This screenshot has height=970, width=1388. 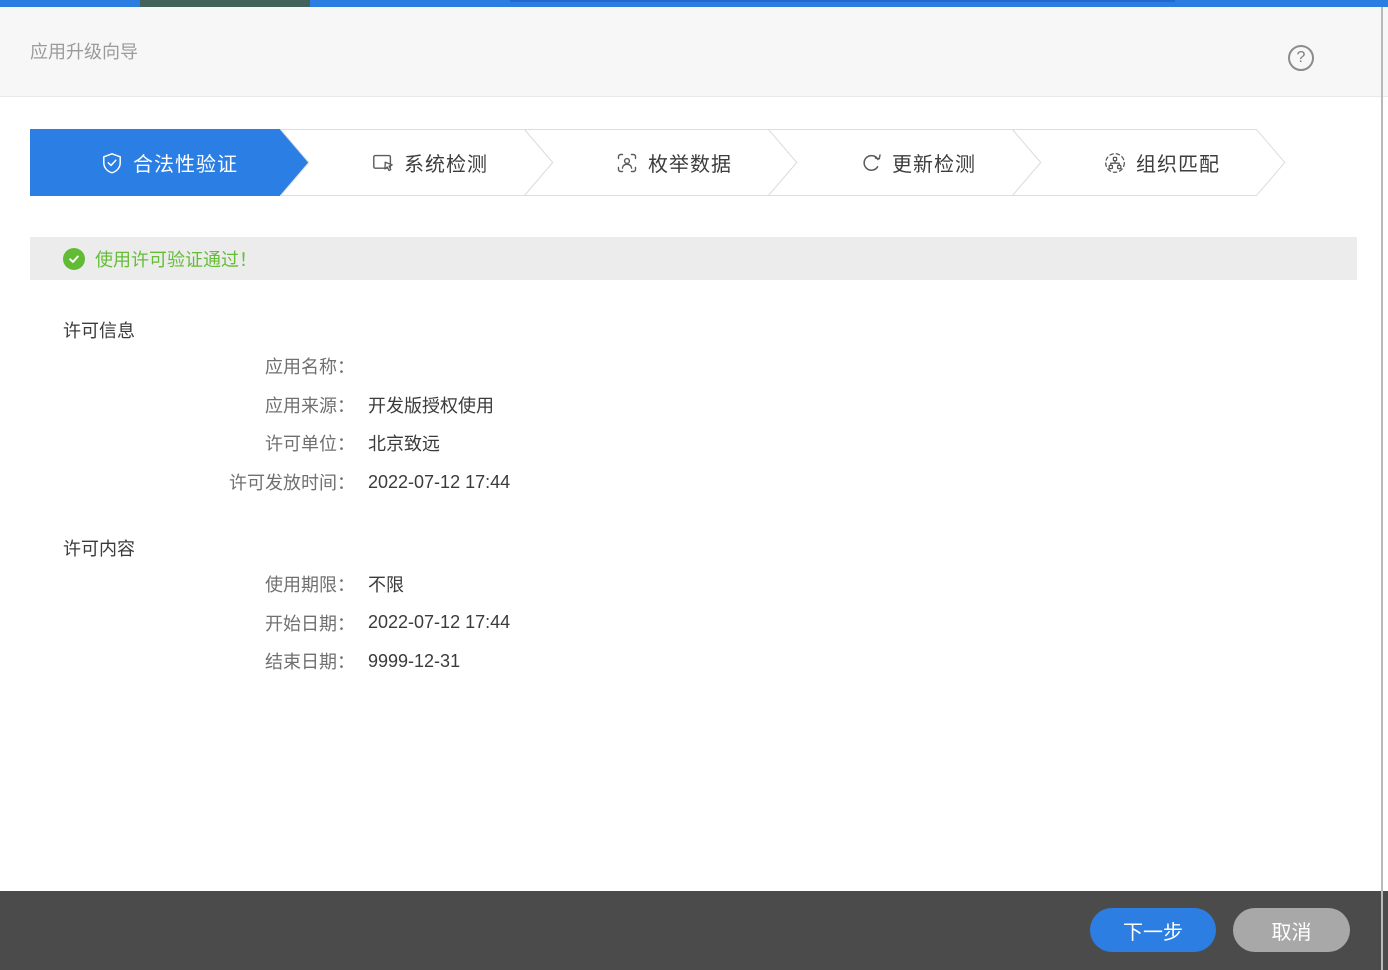 I want to click on license-row-issue-time: 许可发放时间： 2022-07-12 17:44, so click(x=370, y=482).